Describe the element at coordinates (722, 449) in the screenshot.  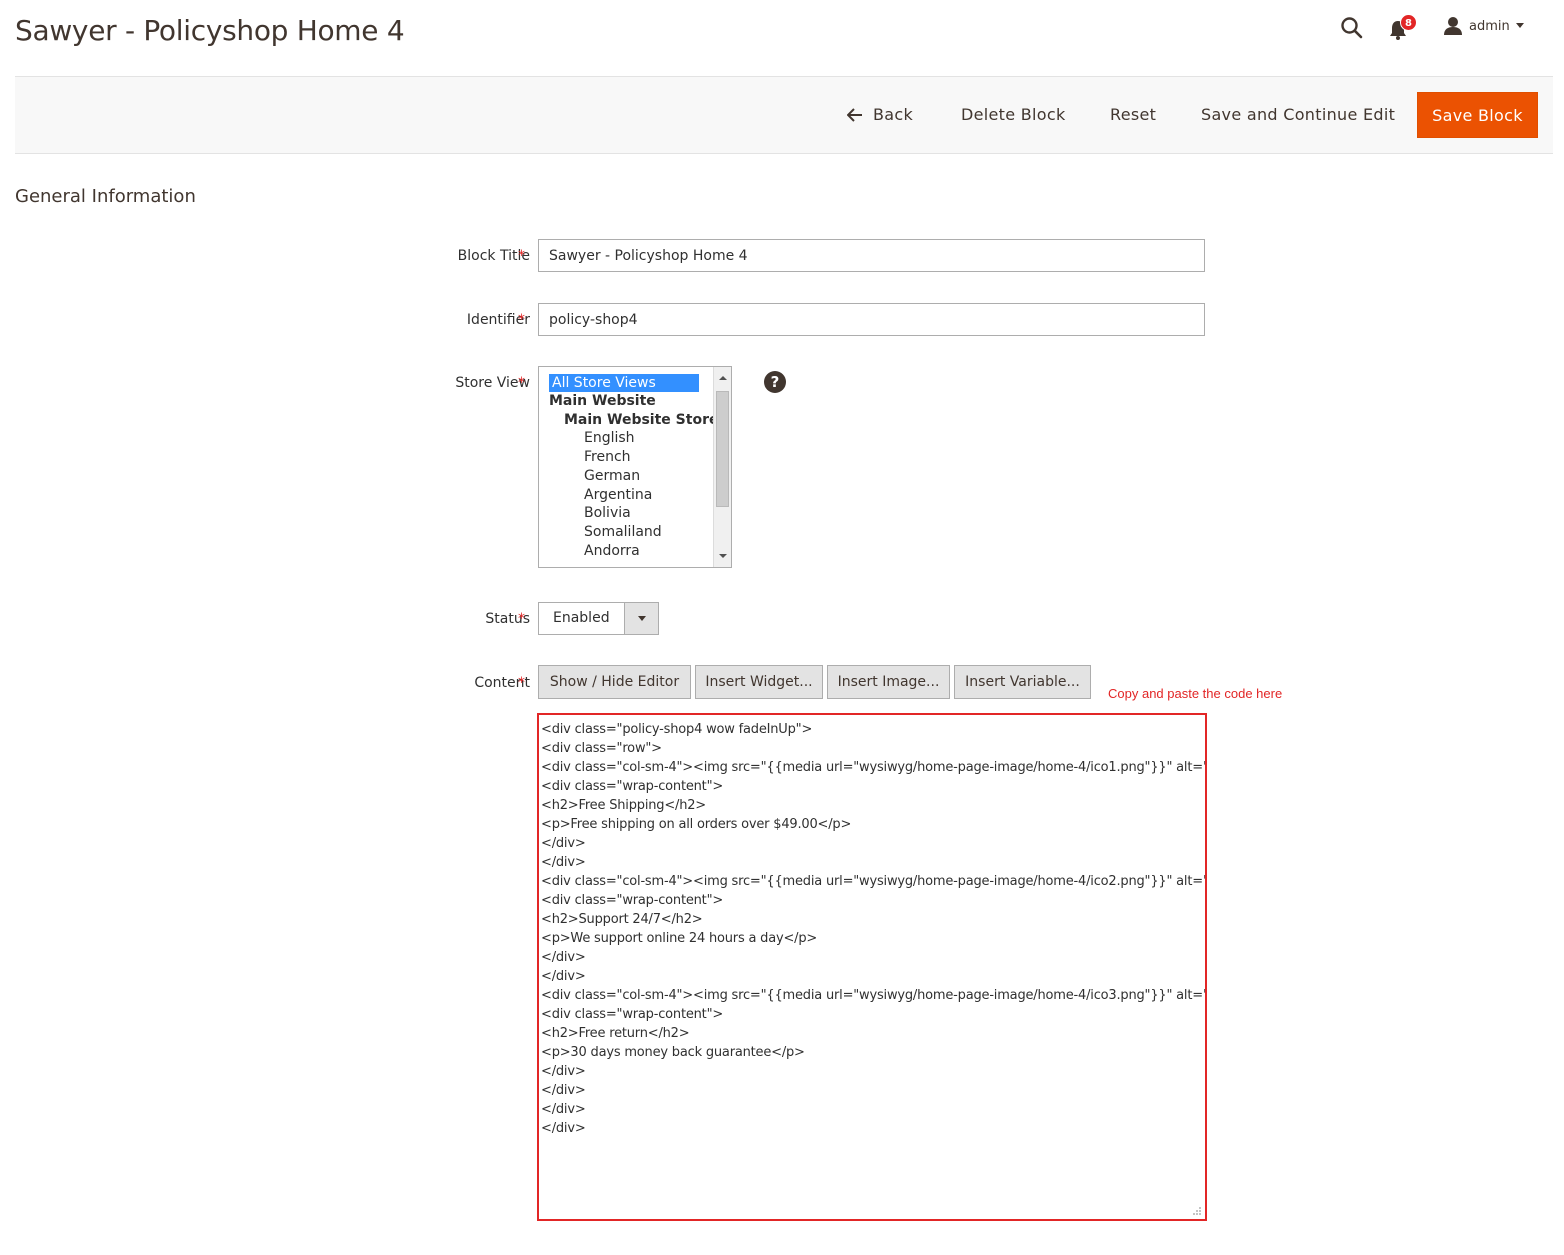
I see `scrollbar-thumb` at that location.